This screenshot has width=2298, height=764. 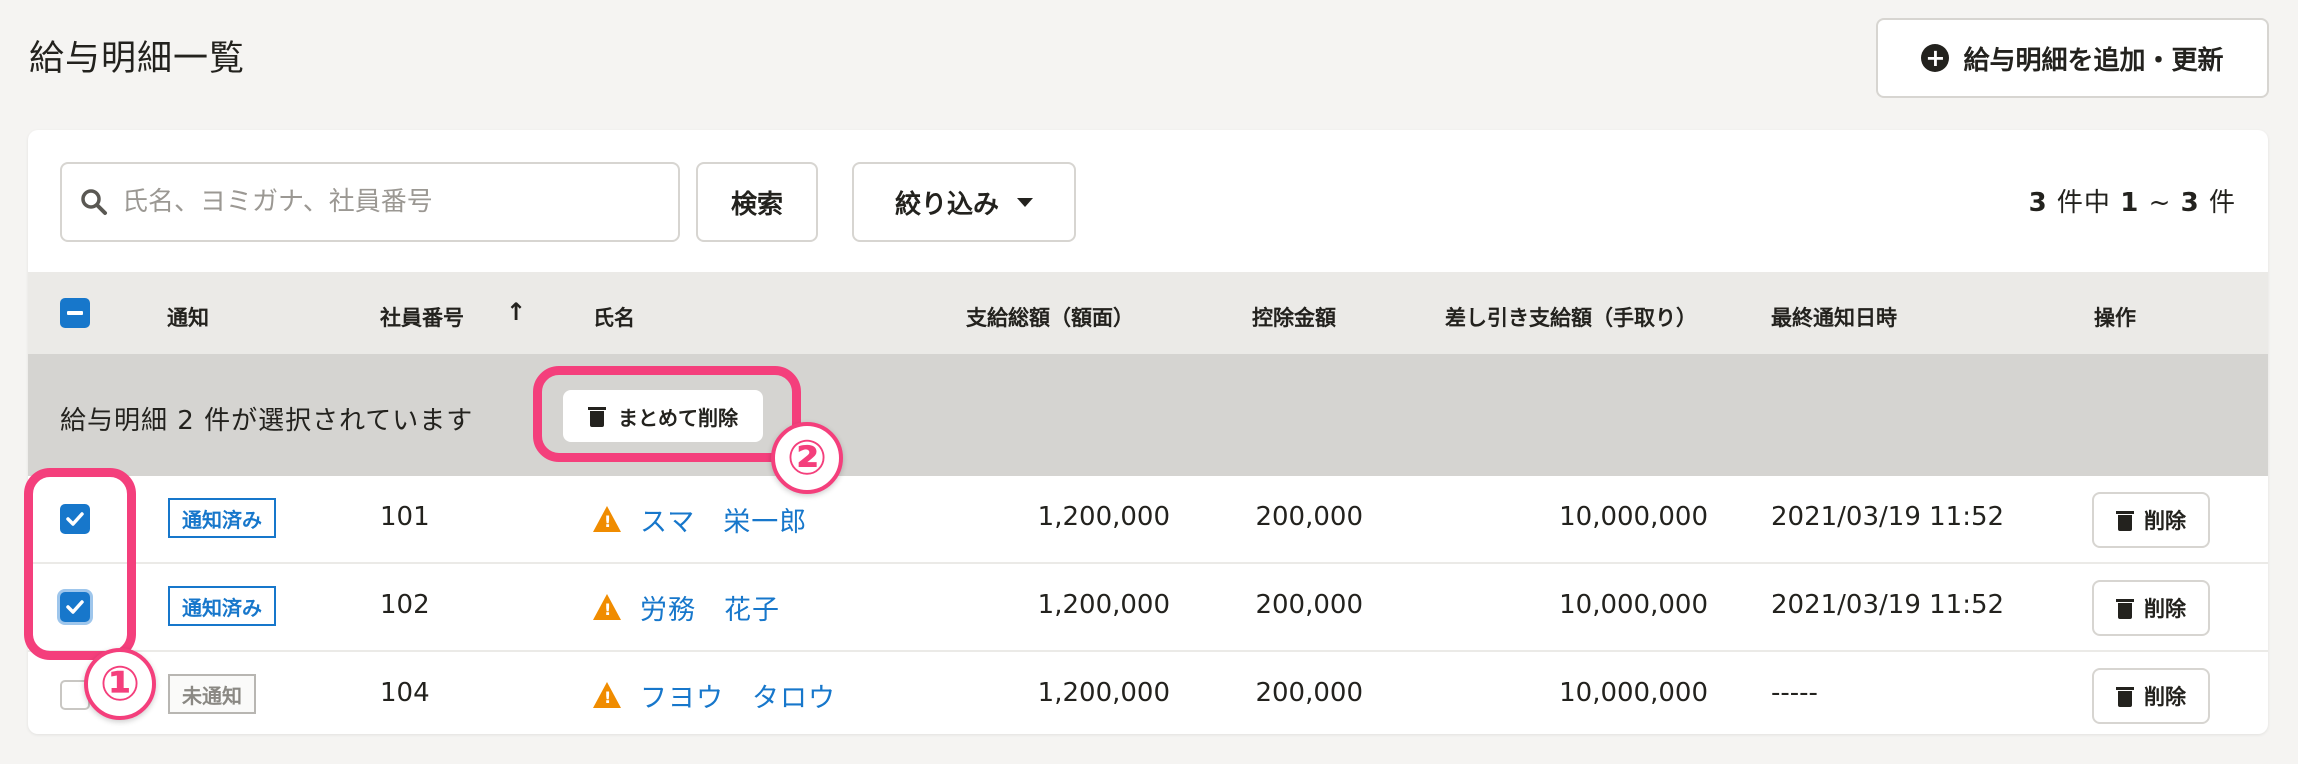 I want to click on add-payslip-button: + 給与明細を追加・更新, so click(x=2072, y=58).